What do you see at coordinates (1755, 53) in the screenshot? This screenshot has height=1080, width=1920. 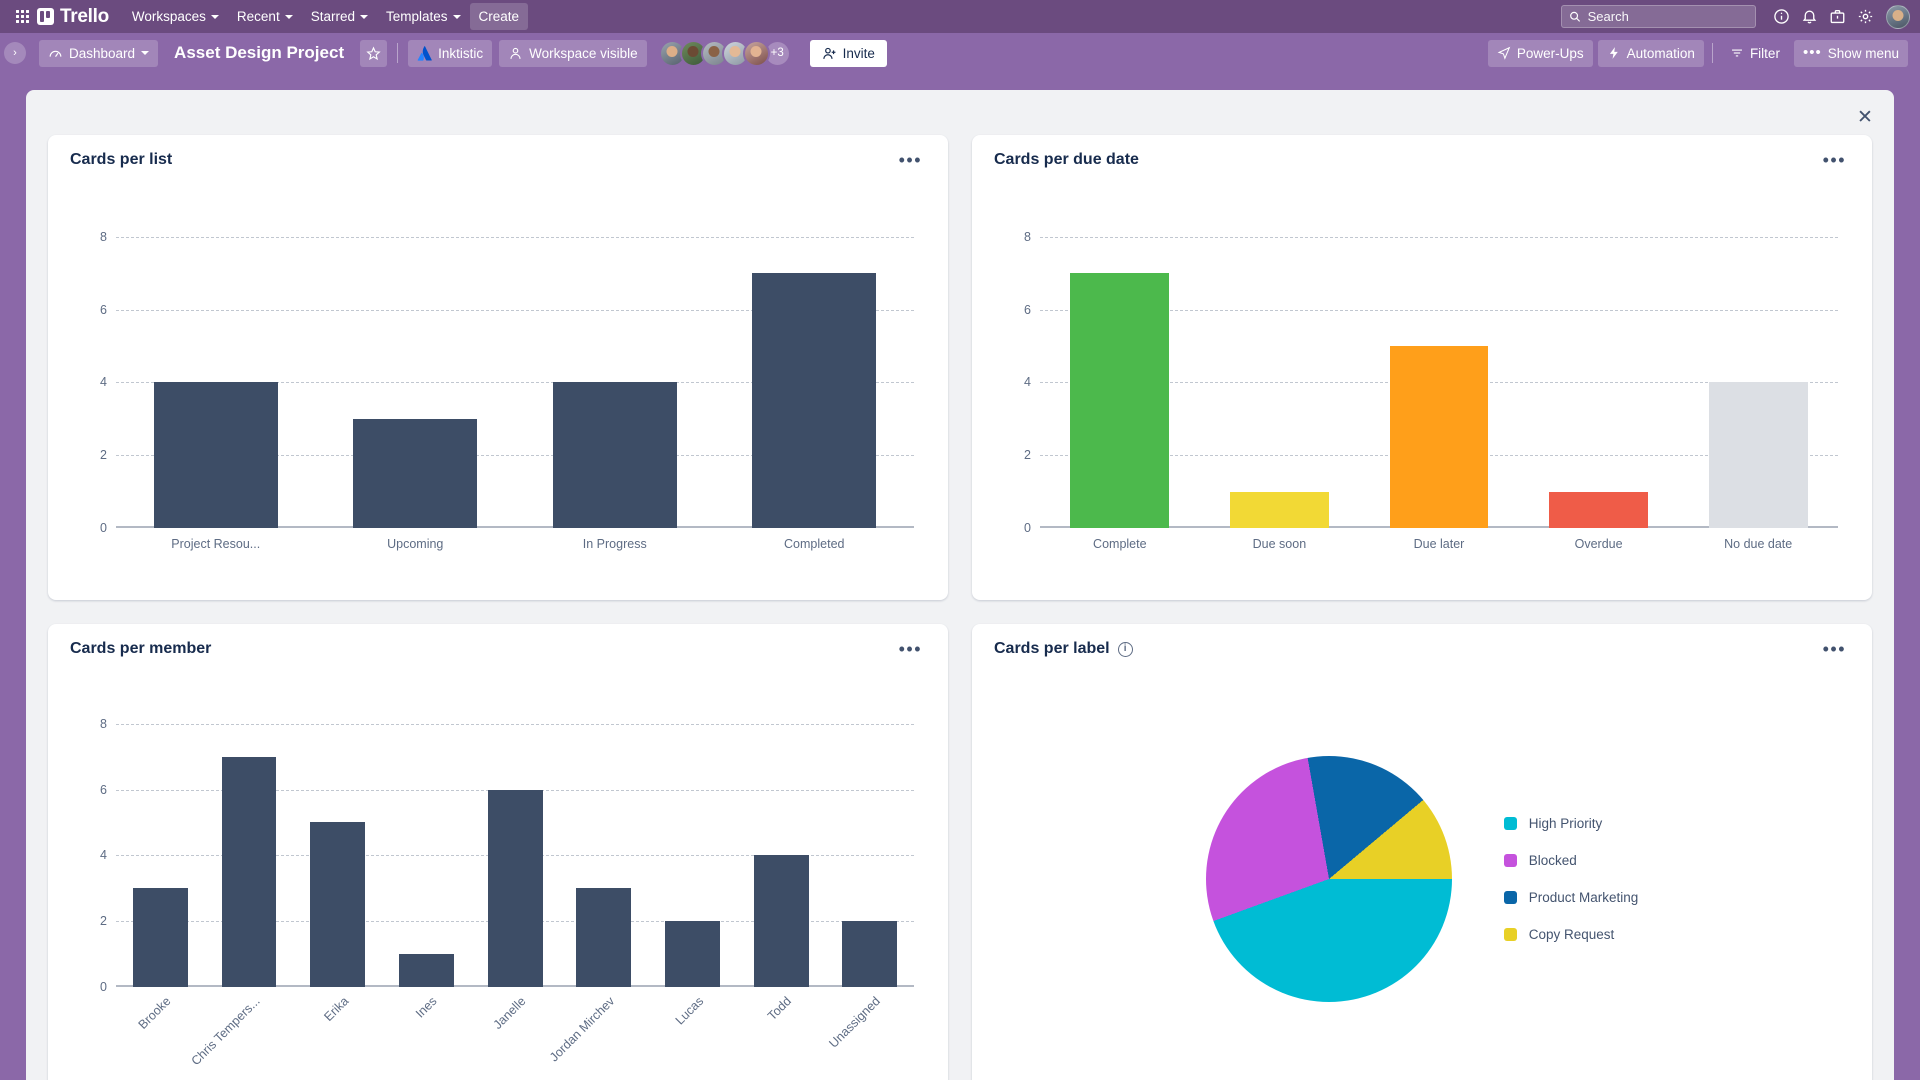 I see `filter-button: Filter` at bounding box center [1755, 53].